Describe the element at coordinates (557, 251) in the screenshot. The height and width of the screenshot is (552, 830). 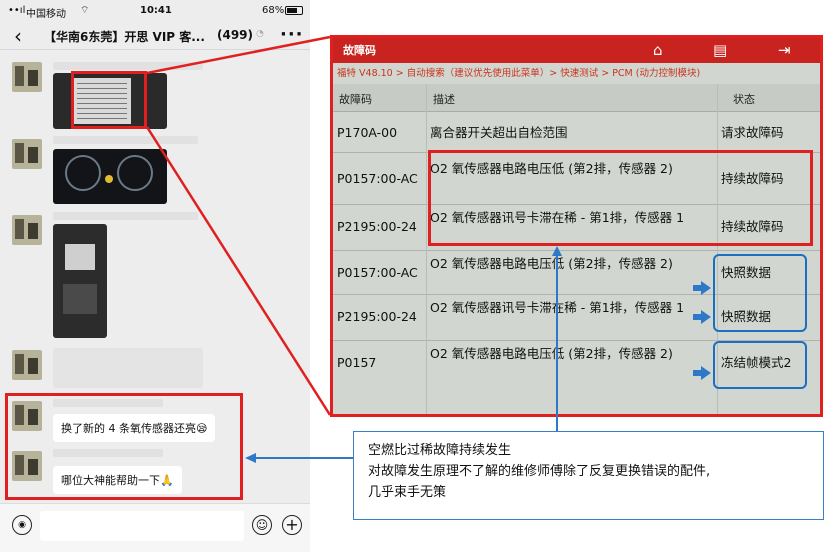
I see `pointer-arrowhead` at that location.